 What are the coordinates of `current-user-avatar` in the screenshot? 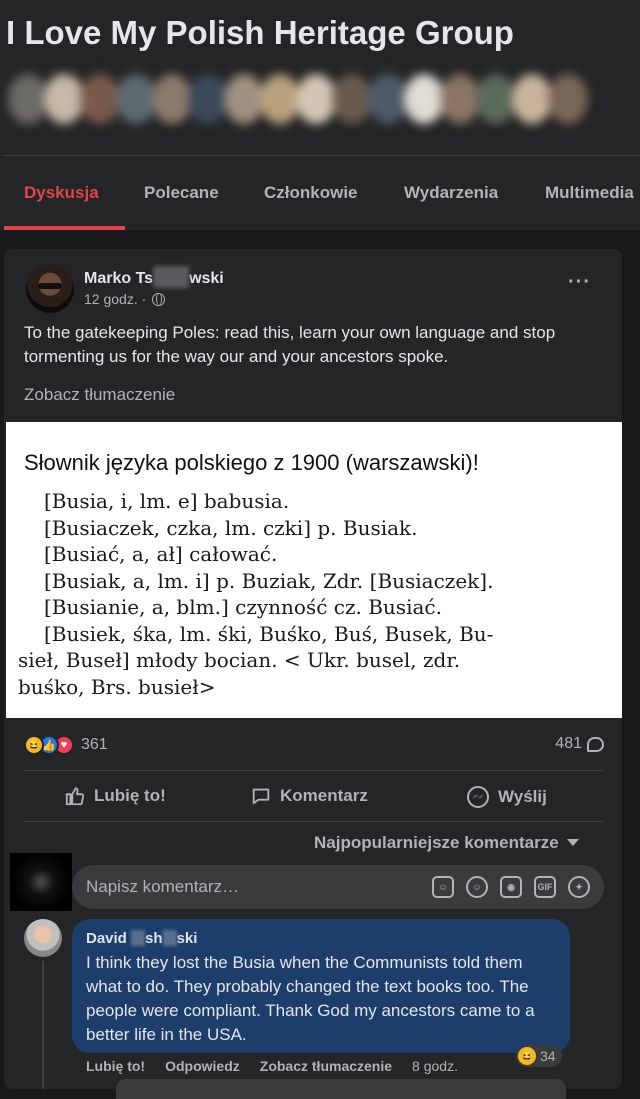 It's located at (41, 882).